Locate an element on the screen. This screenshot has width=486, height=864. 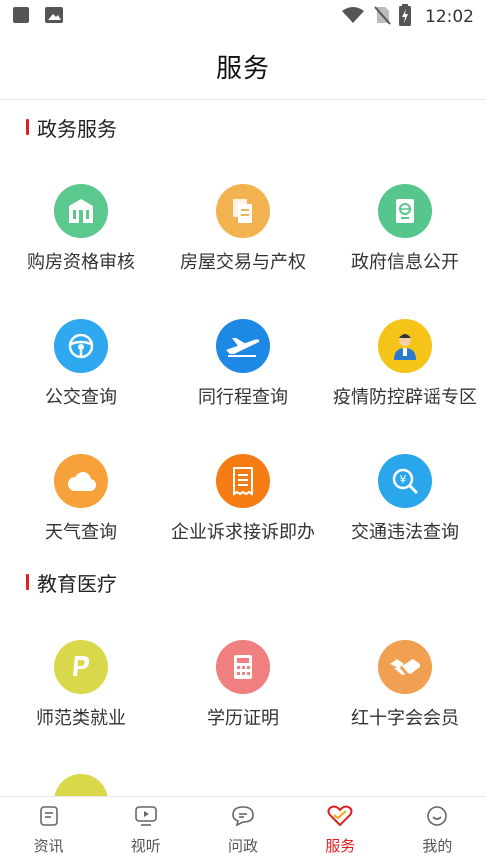
tab-news: 资讯 is located at coordinates (48, 830).